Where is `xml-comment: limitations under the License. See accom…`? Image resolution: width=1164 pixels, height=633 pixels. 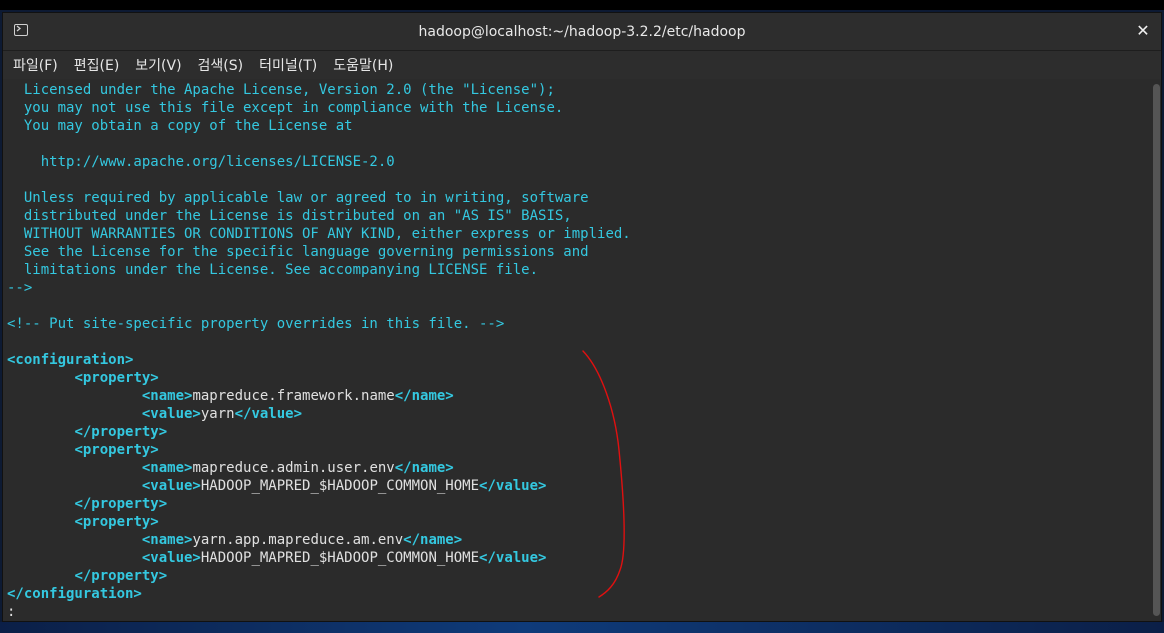
xml-comment: limitations under the License. See accom… is located at coordinates (273, 270).